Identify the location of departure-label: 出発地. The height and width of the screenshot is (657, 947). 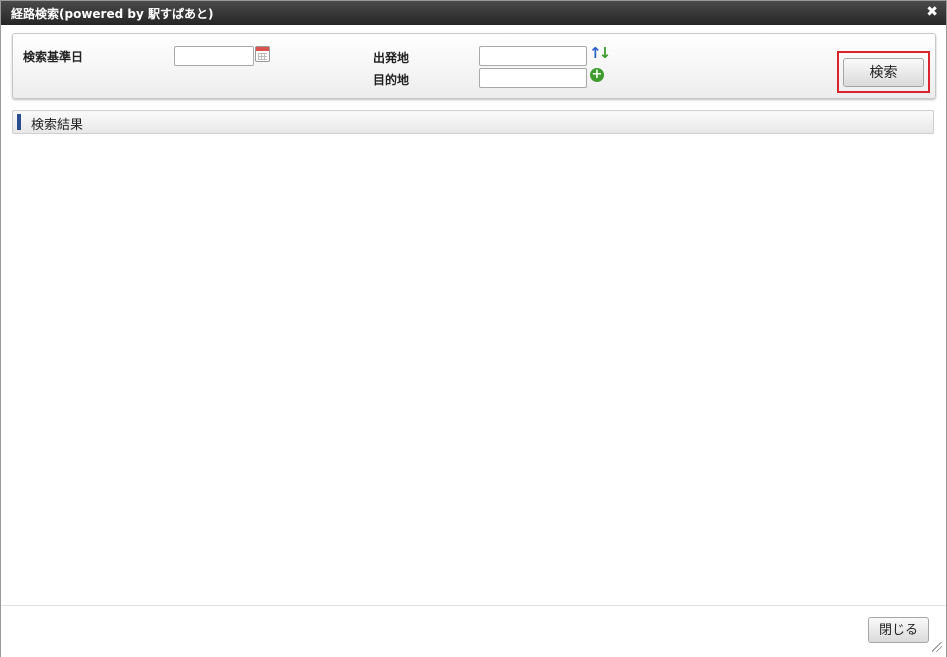
(391, 58).